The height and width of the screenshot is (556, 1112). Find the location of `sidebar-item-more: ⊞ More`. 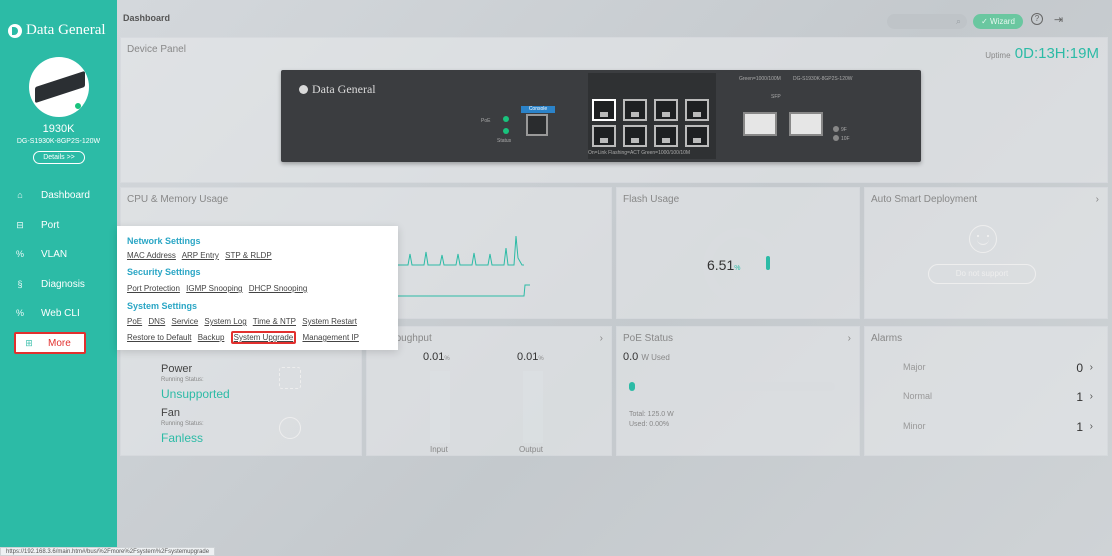

sidebar-item-more: ⊞ More is located at coordinates (50, 343).